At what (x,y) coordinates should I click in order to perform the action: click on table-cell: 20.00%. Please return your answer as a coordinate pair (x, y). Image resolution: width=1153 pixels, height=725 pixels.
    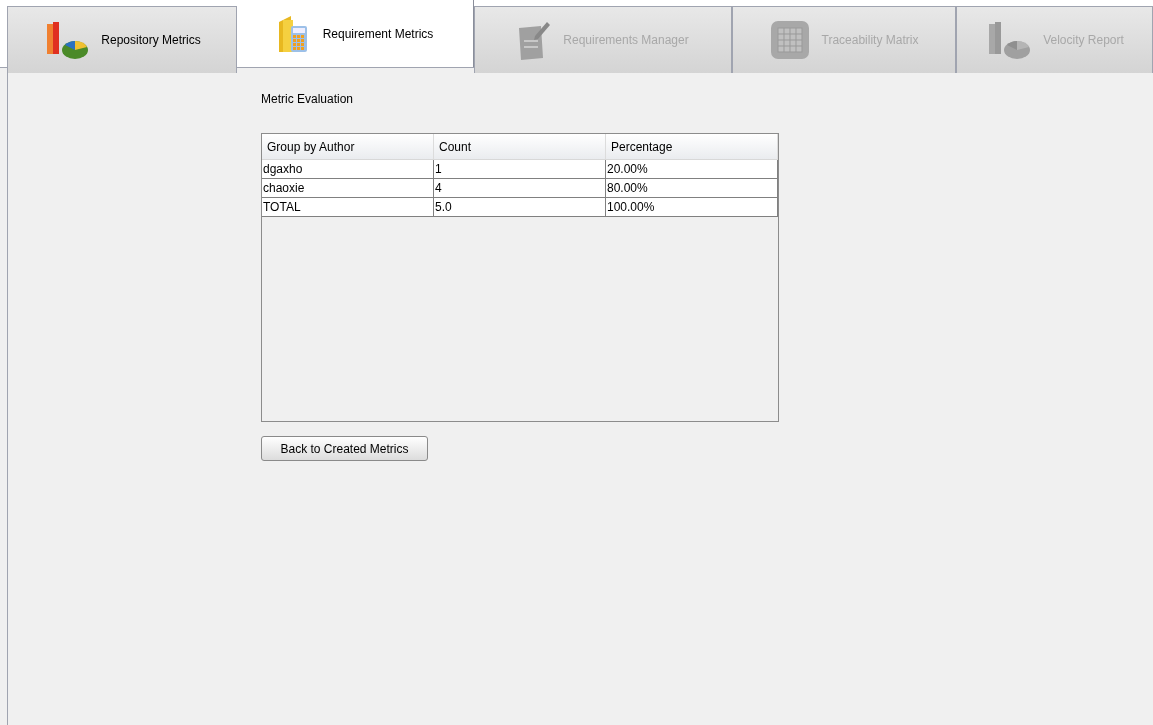
    Looking at the image, I should click on (692, 169).